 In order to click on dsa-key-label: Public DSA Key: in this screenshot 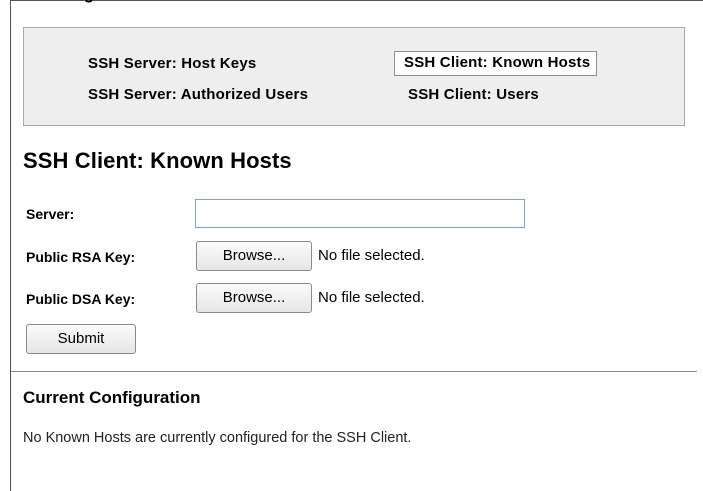, I will do `click(81, 299)`.